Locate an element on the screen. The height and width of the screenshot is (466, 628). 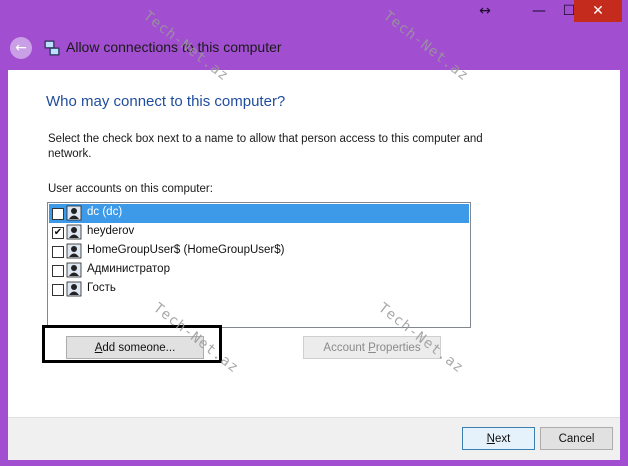
title-bar: ↔ — ☐ ✕ is located at coordinates (314, 14).